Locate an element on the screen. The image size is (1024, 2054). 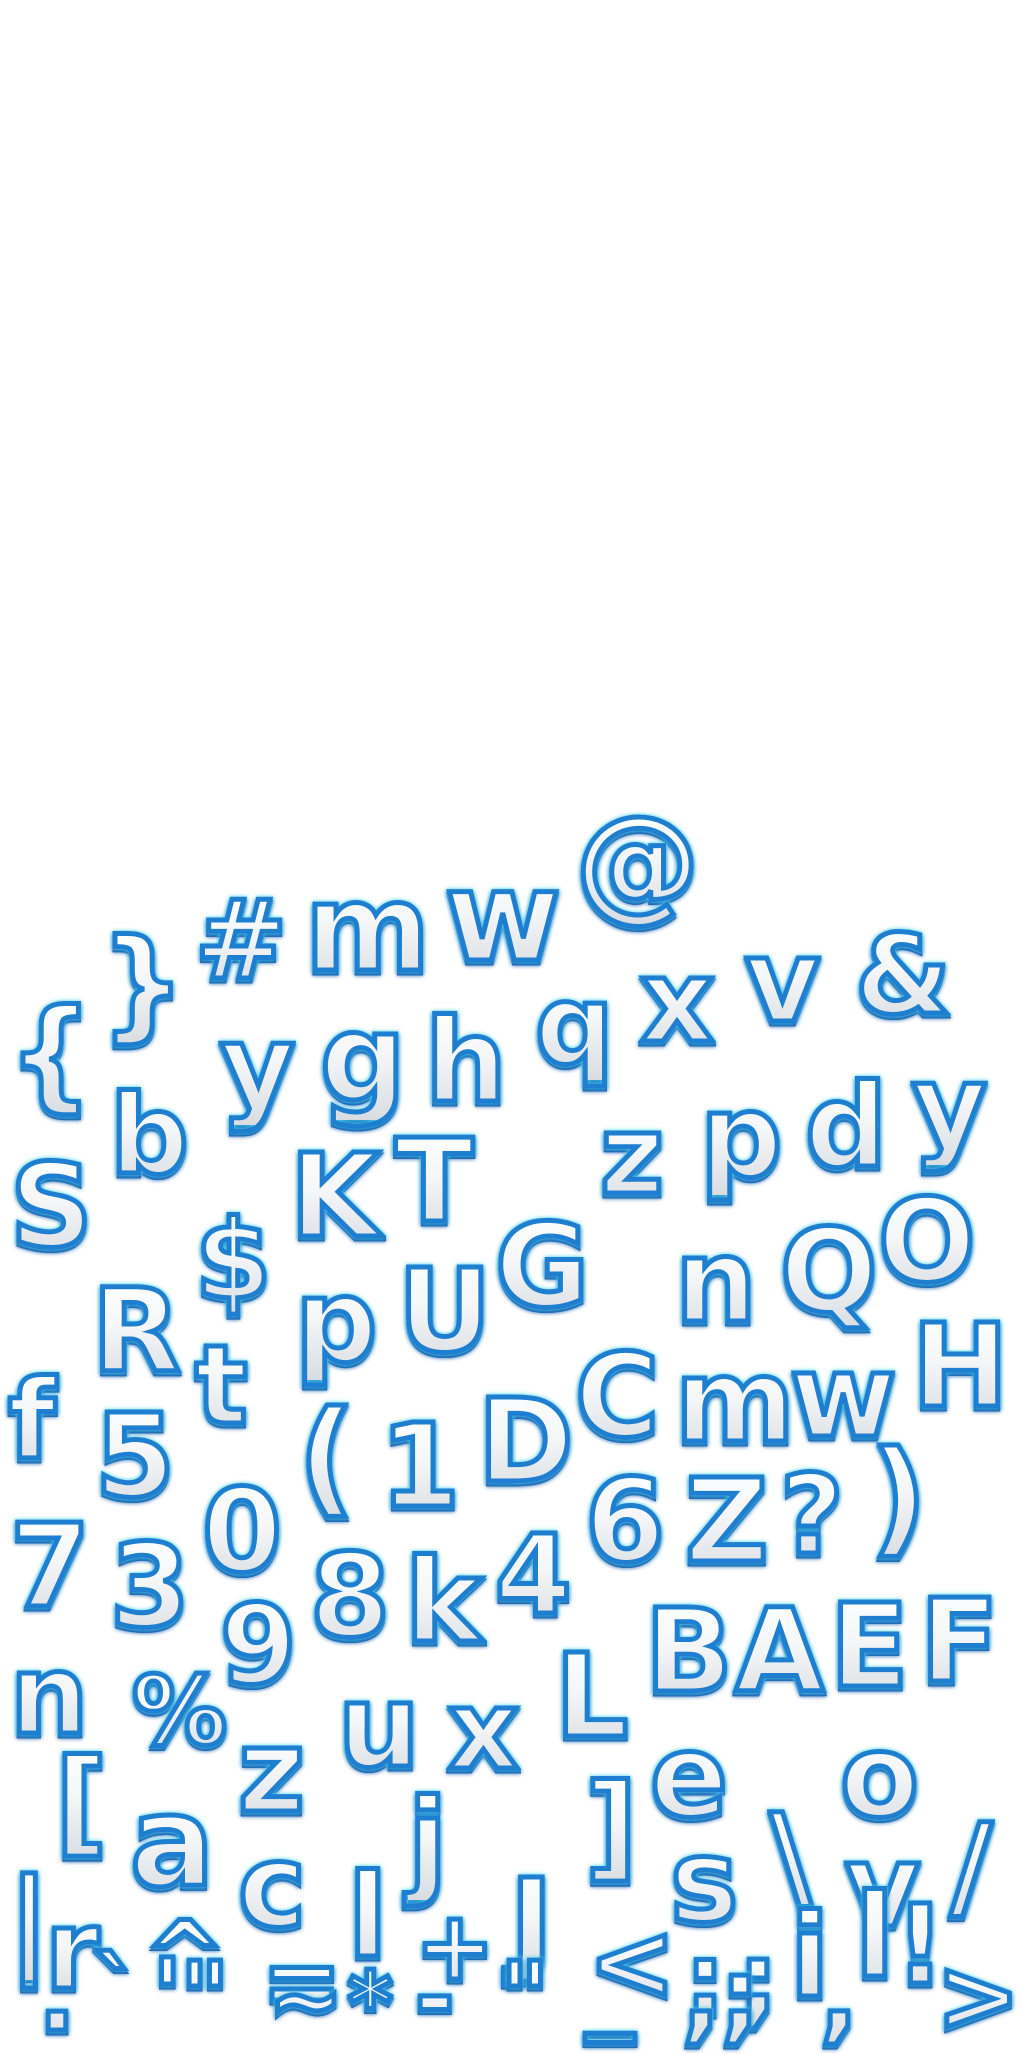
glyph-percent: % is located at coordinates (179, 1712).